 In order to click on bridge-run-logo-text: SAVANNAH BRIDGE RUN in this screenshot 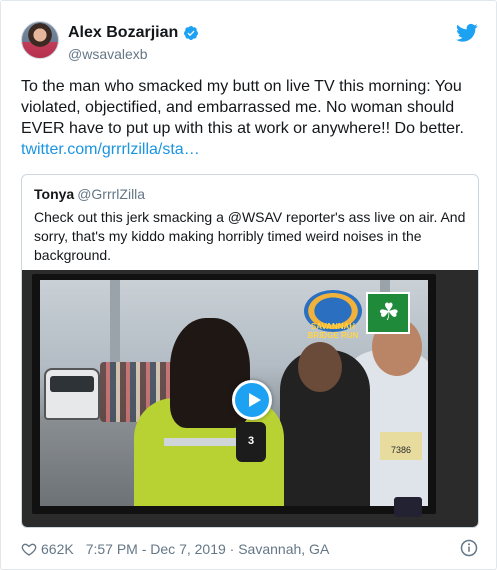, I will do `click(333, 331)`.